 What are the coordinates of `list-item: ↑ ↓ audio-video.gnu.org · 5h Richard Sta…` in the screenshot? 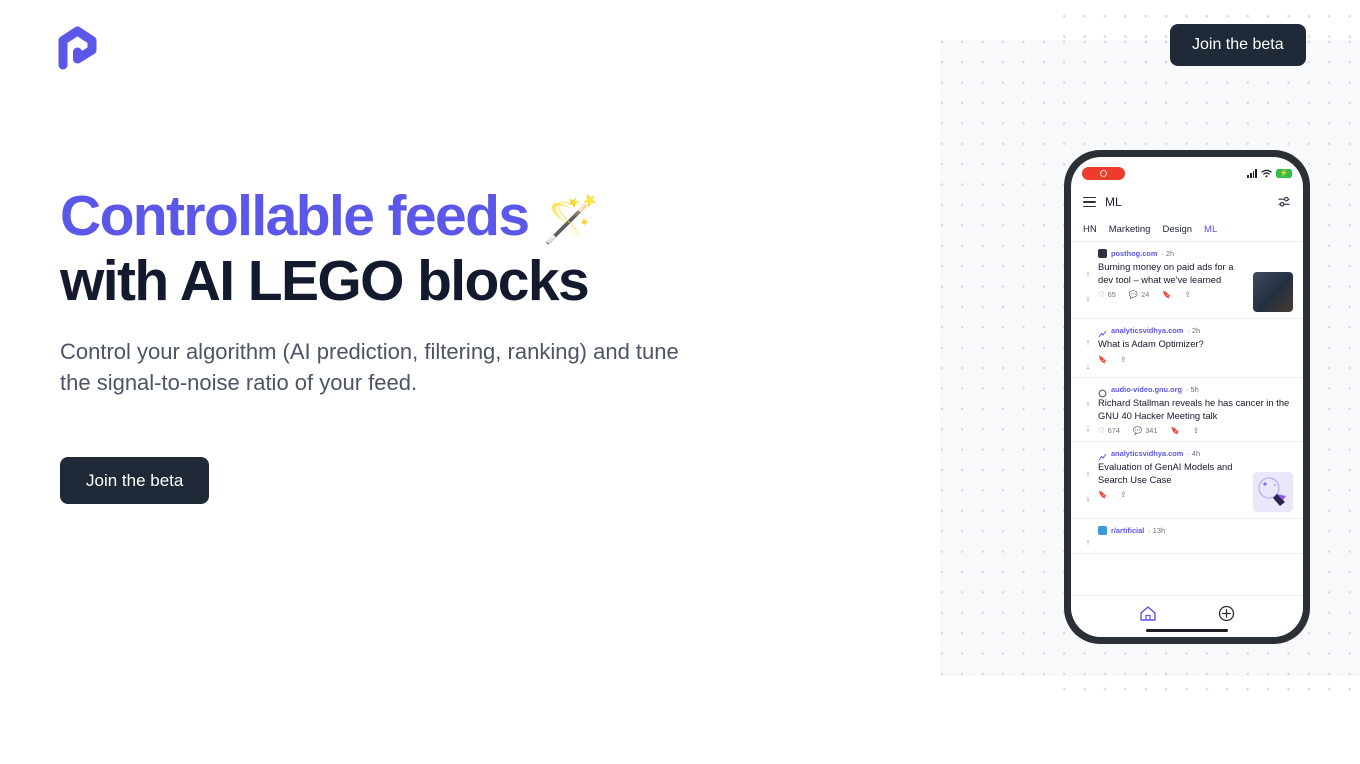 It's located at (1187, 410).